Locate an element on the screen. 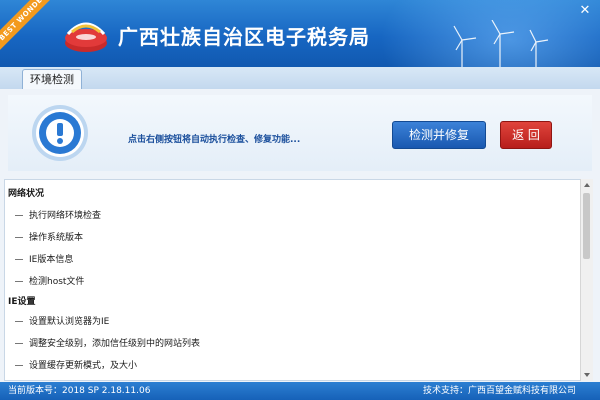 The width and height of the screenshot is (600, 400). close-icon: ✕ is located at coordinates (585, 11).